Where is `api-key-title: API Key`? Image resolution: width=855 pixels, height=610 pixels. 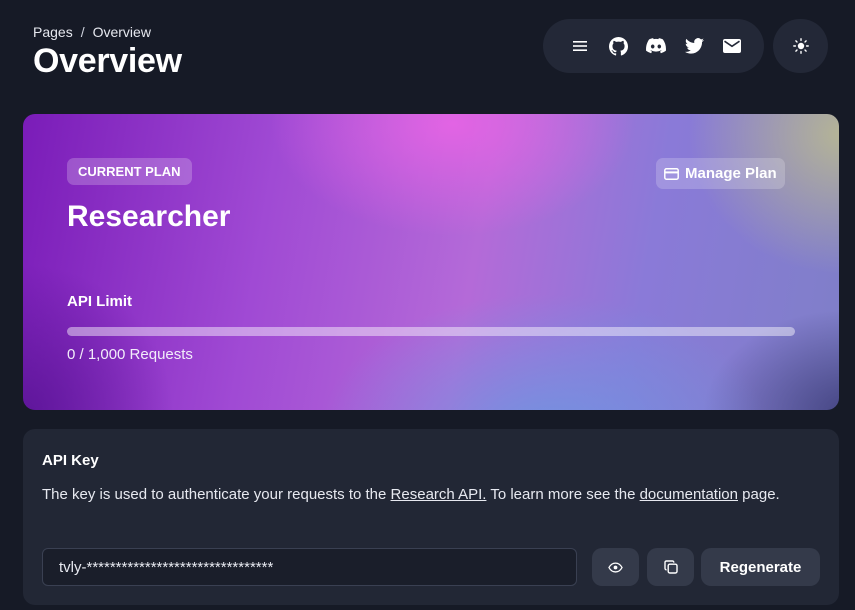 api-key-title: API Key is located at coordinates (70, 460).